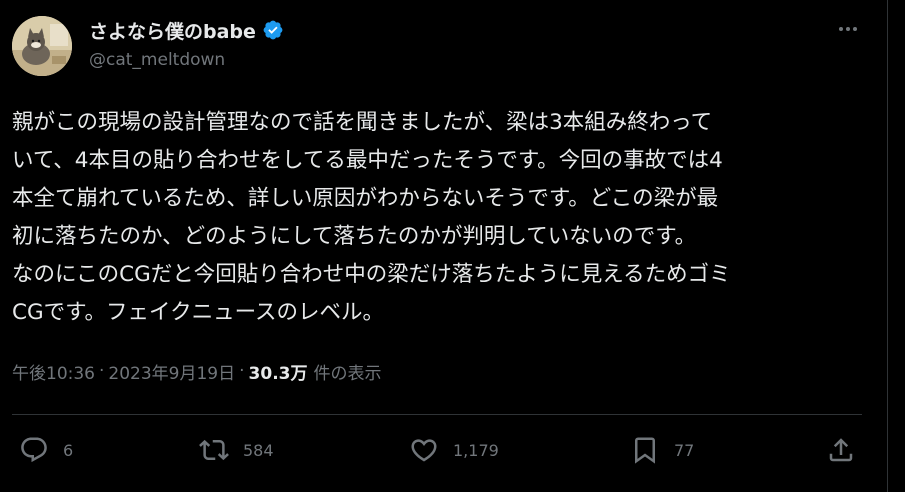 The width and height of the screenshot is (905, 492). I want to click on avatar, so click(42, 46).